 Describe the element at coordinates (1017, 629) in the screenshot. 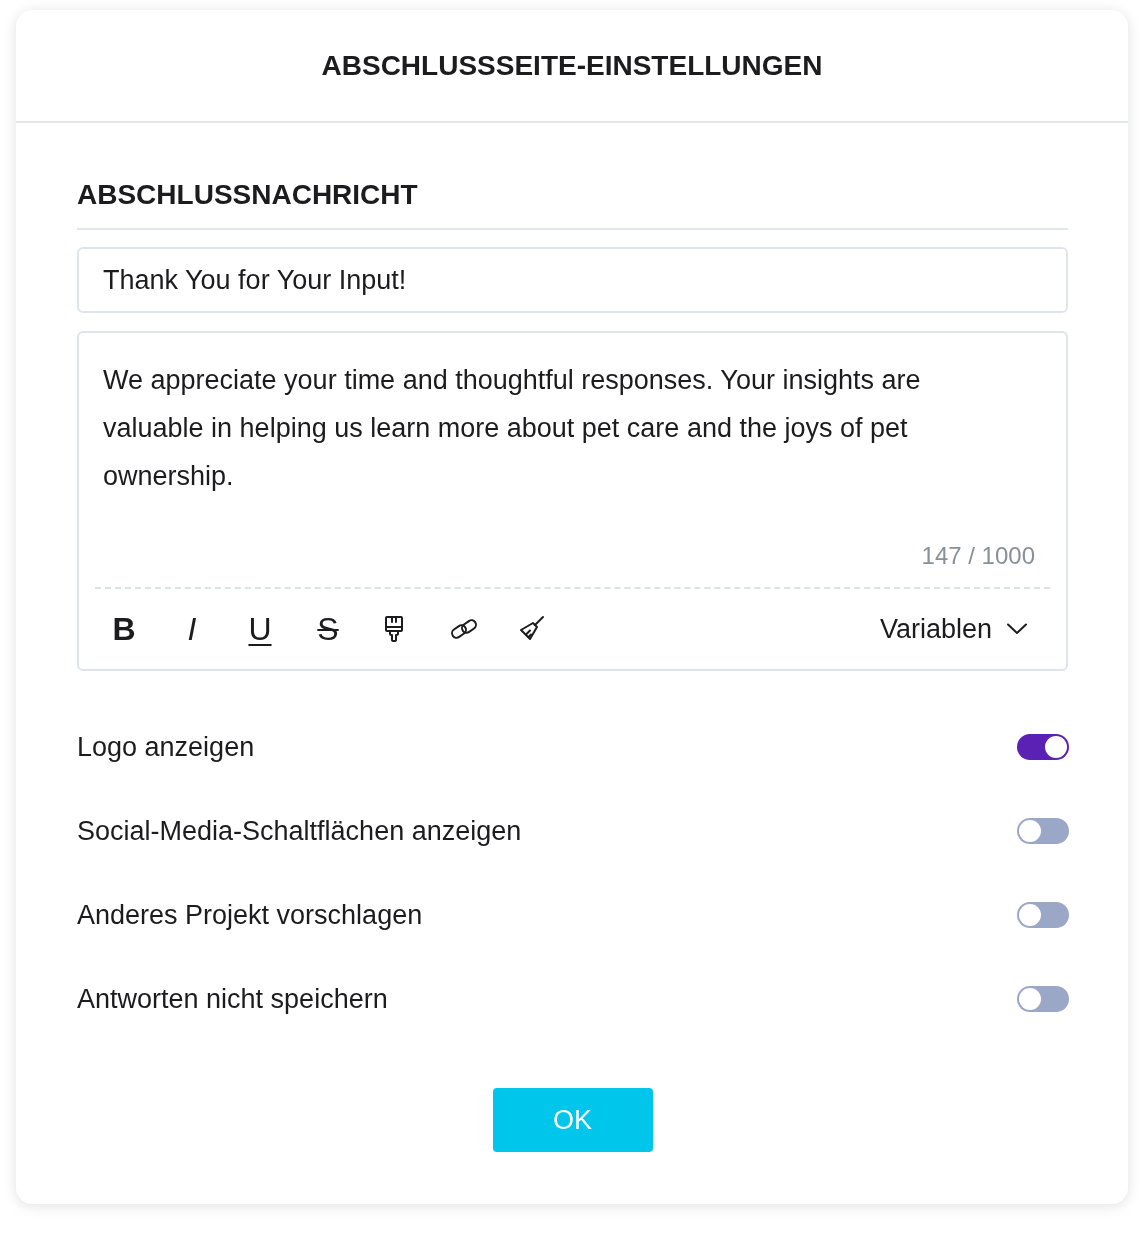

I see `chevron-down-icon` at that location.